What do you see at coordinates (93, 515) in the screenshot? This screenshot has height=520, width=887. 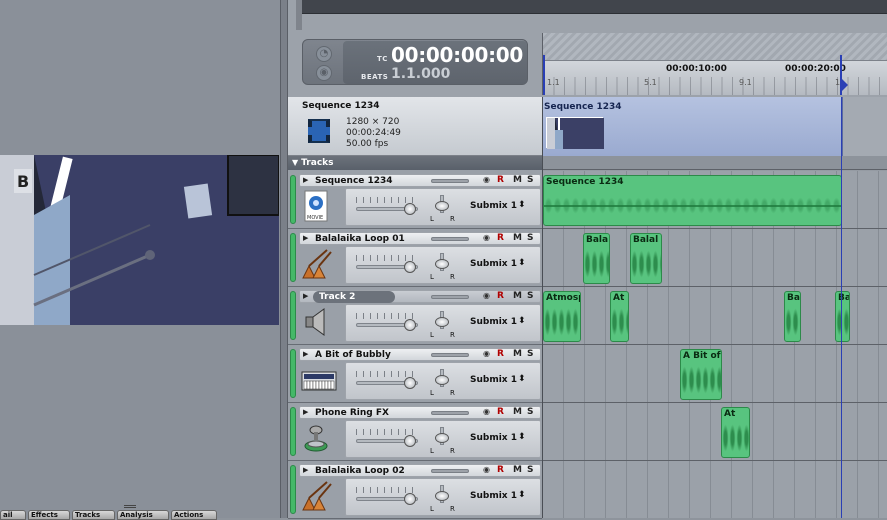 I see `tab-tracks: Tracks` at bounding box center [93, 515].